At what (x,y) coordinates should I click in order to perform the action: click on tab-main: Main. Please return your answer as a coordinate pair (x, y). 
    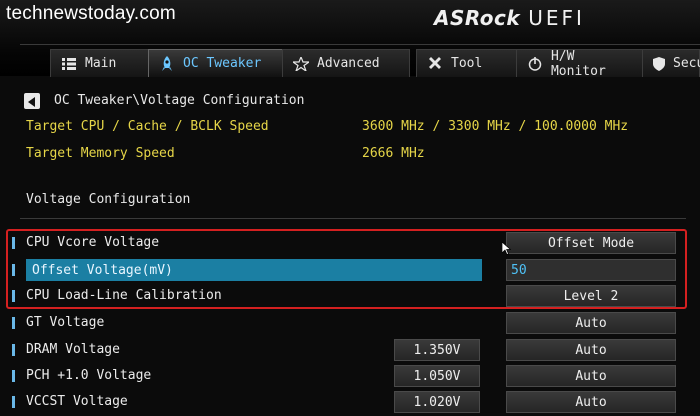
    Looking at the image, I should click on (106, 63).